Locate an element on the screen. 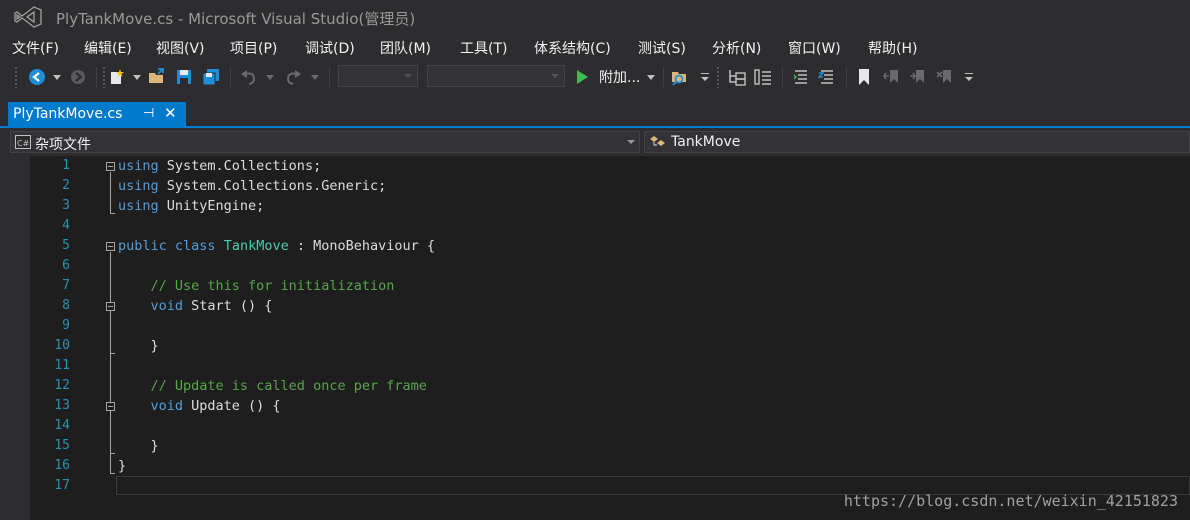 The width and height of the screenshot is (1190, 520). project-dropdown: C# 杂项文件 is located at coordinates (325, 142).